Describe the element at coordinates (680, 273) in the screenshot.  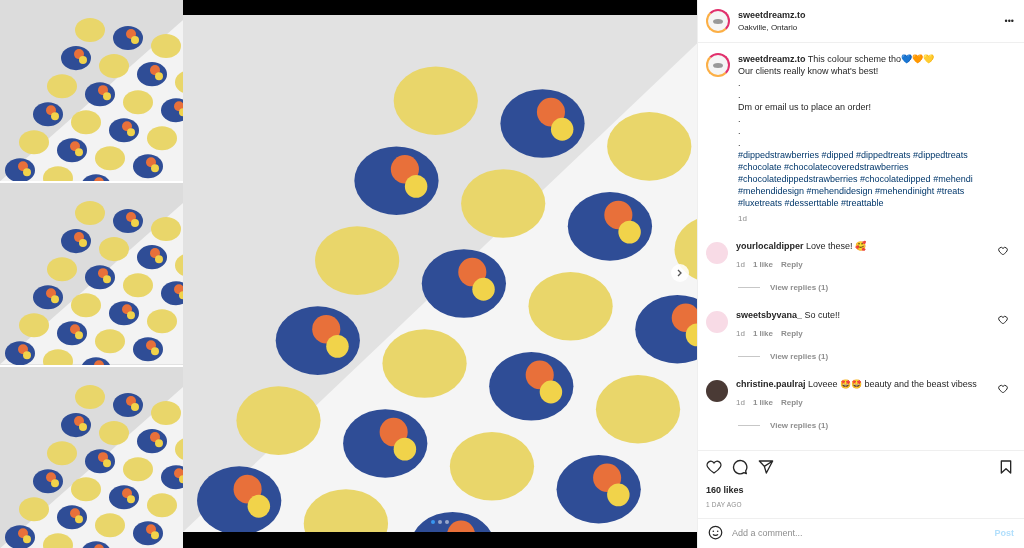
I see `chevron-right-icon` at that location.